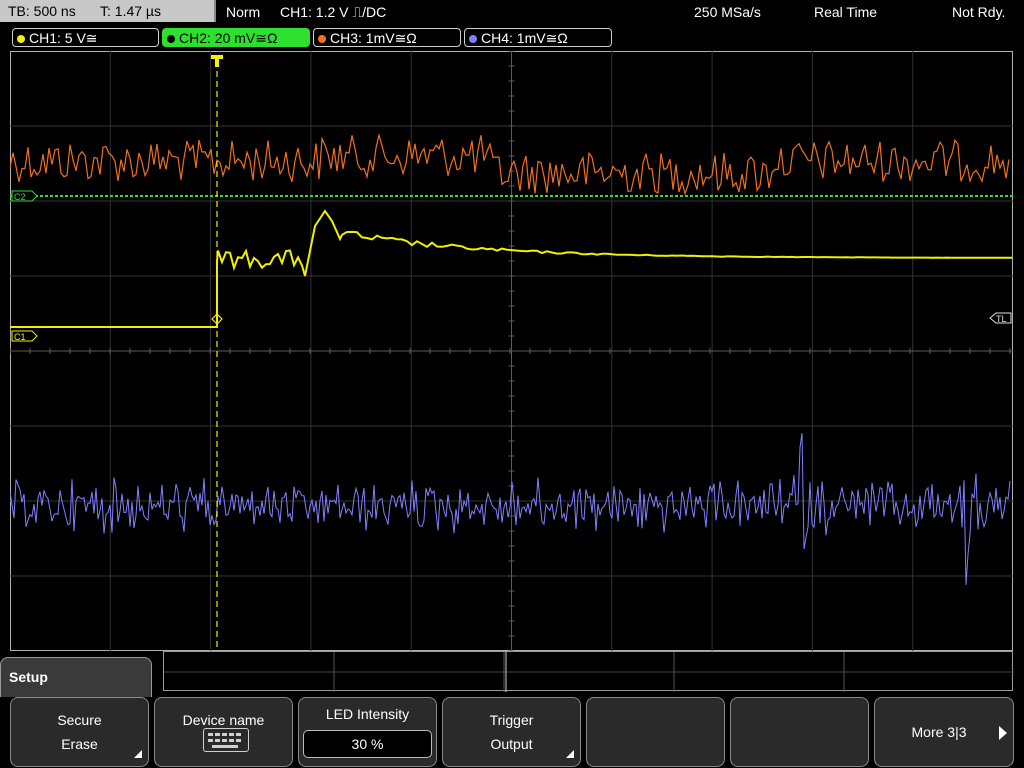  I want to click on trigger-mode: Norm, so click(243, 12).